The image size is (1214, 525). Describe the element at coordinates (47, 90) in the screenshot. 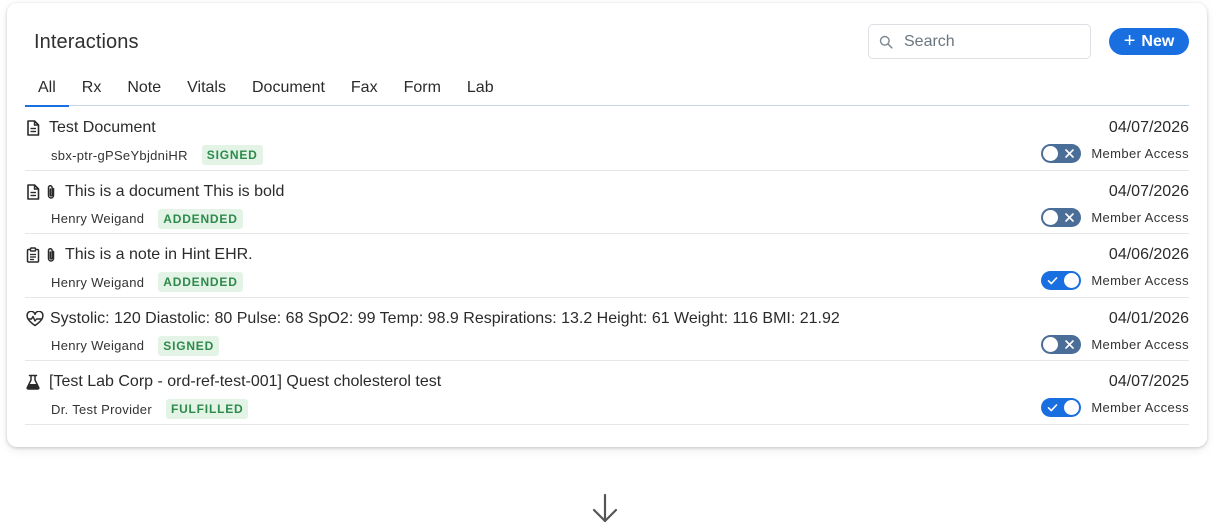

I see `tab-all: All` at that location.